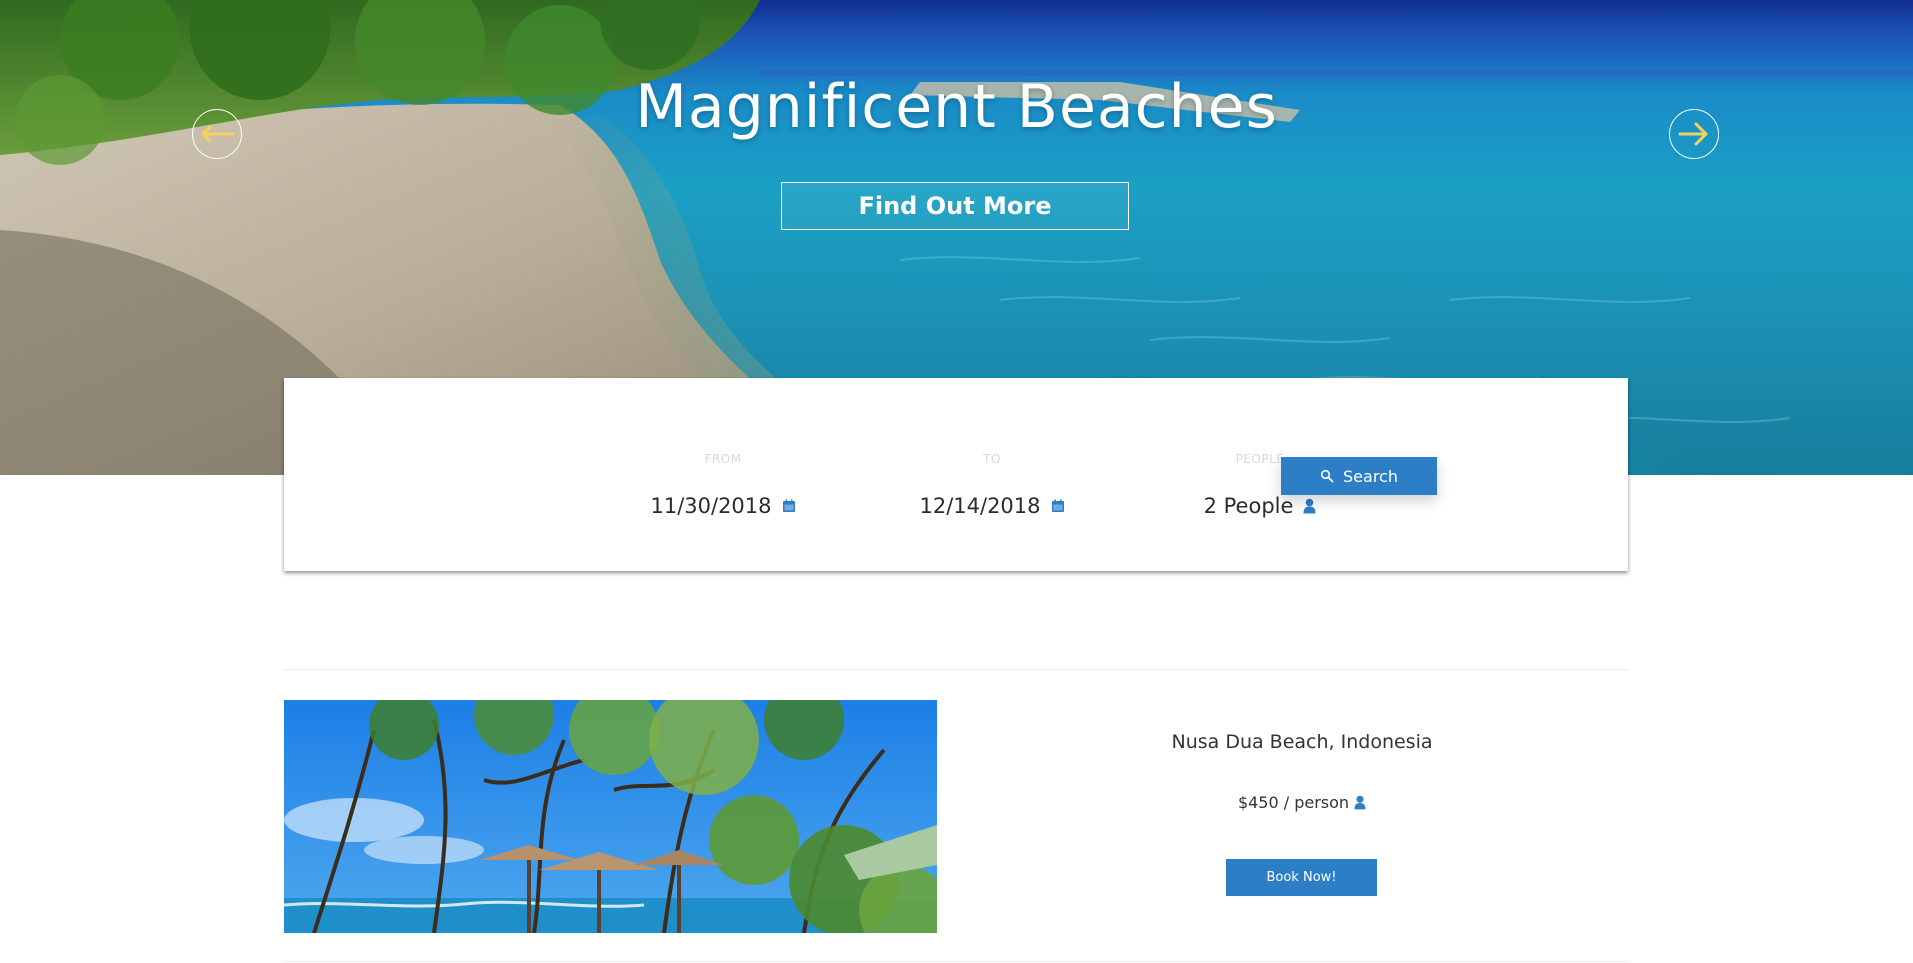  Describe the element at coordinates (1370, 476) in the screenshot. I see `search-button-label: Search` at that location.